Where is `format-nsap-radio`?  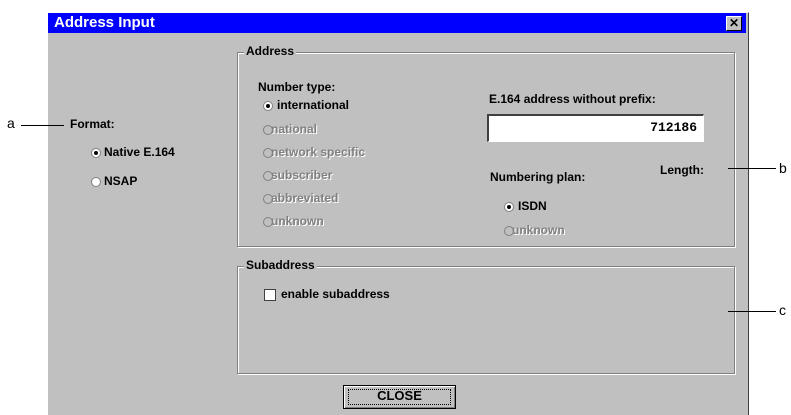
format-nsap-radio is located at coordinates (96, 182).